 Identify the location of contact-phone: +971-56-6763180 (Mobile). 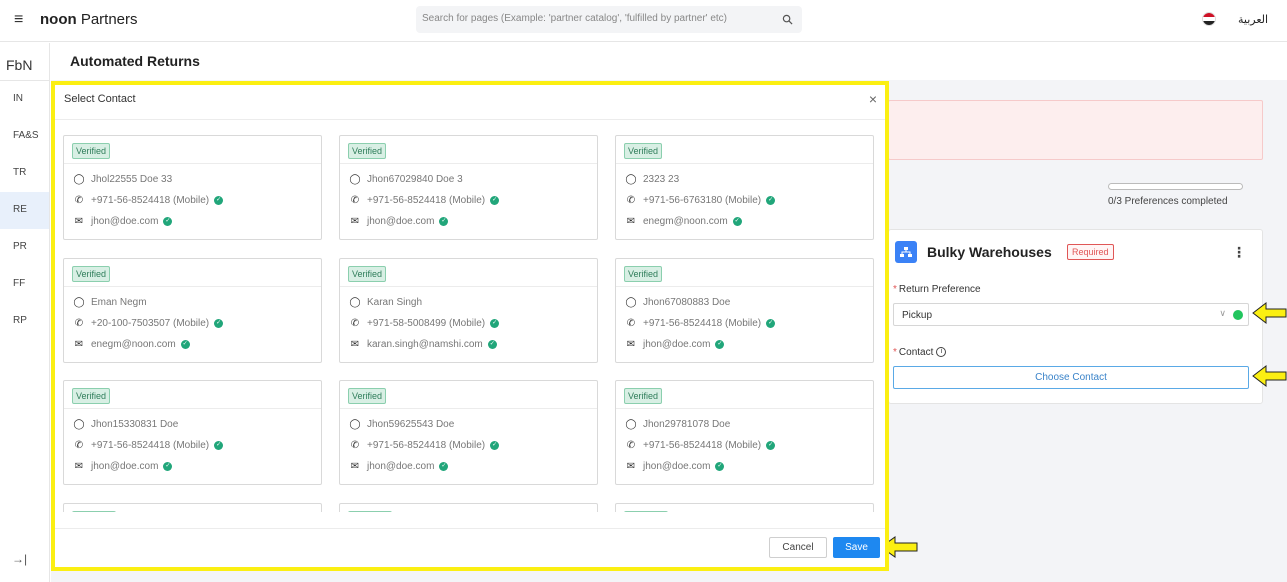
(702, 200).